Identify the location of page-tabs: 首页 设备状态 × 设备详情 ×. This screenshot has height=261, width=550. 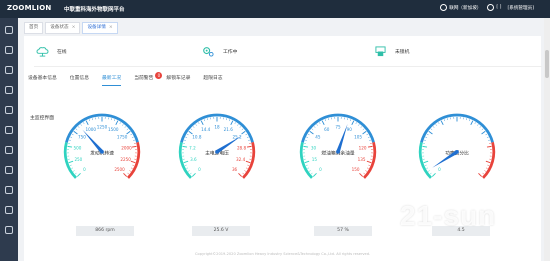
(71, 28).